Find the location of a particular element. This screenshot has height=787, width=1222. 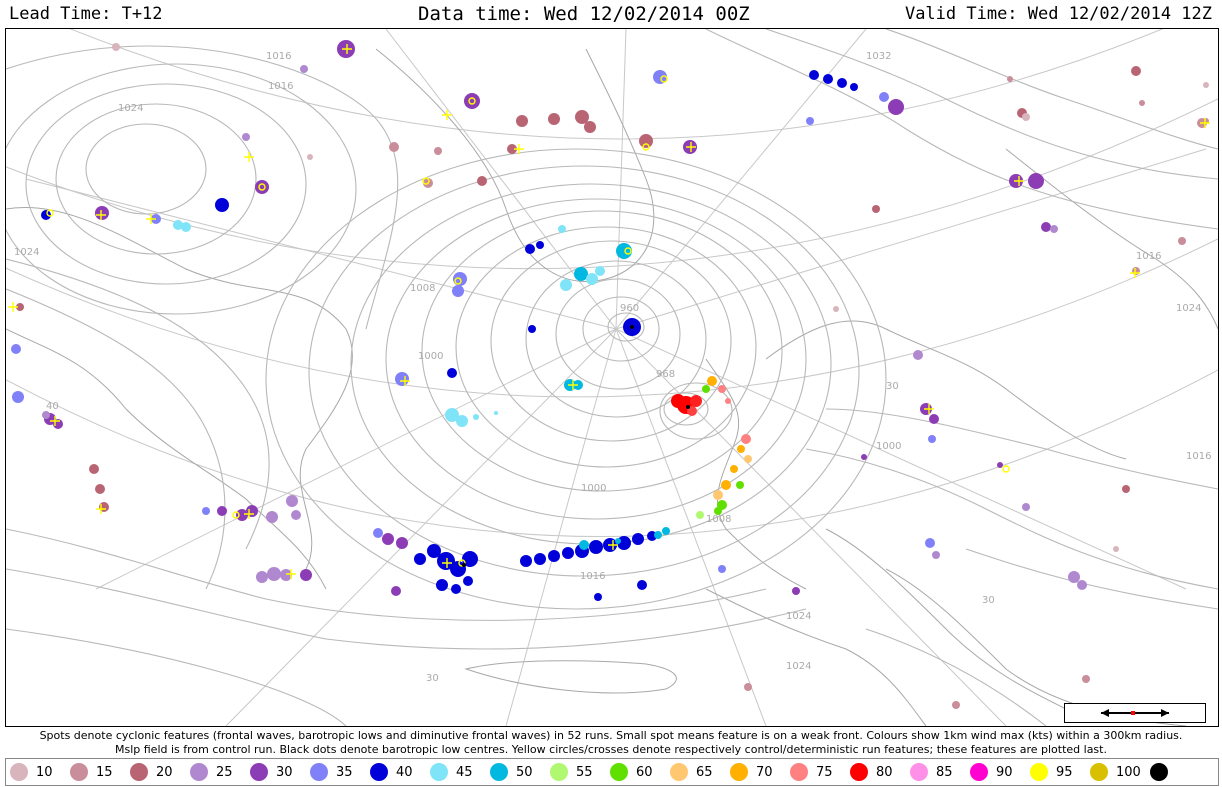

legend-label: 30 is located at coordinates (284, 772).